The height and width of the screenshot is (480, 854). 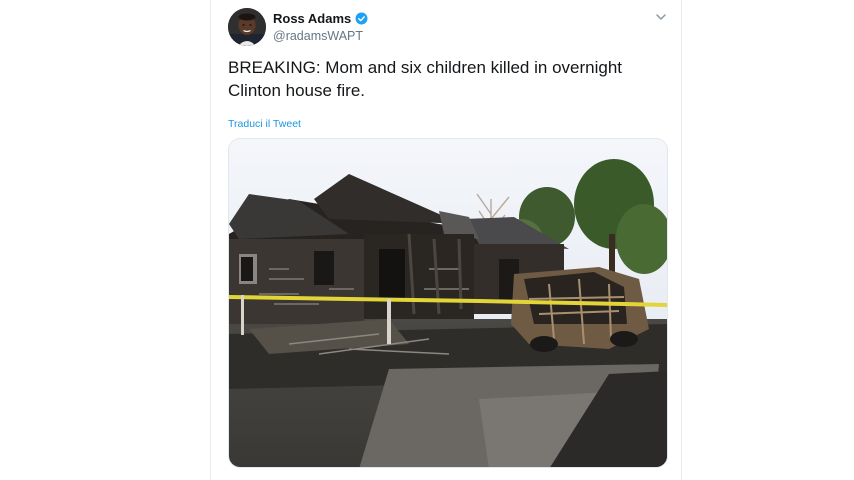 What do you see at coordinates (661, 17) in the screenshot?
I see `chevron-down-icon` at bounding box center [661, 17].